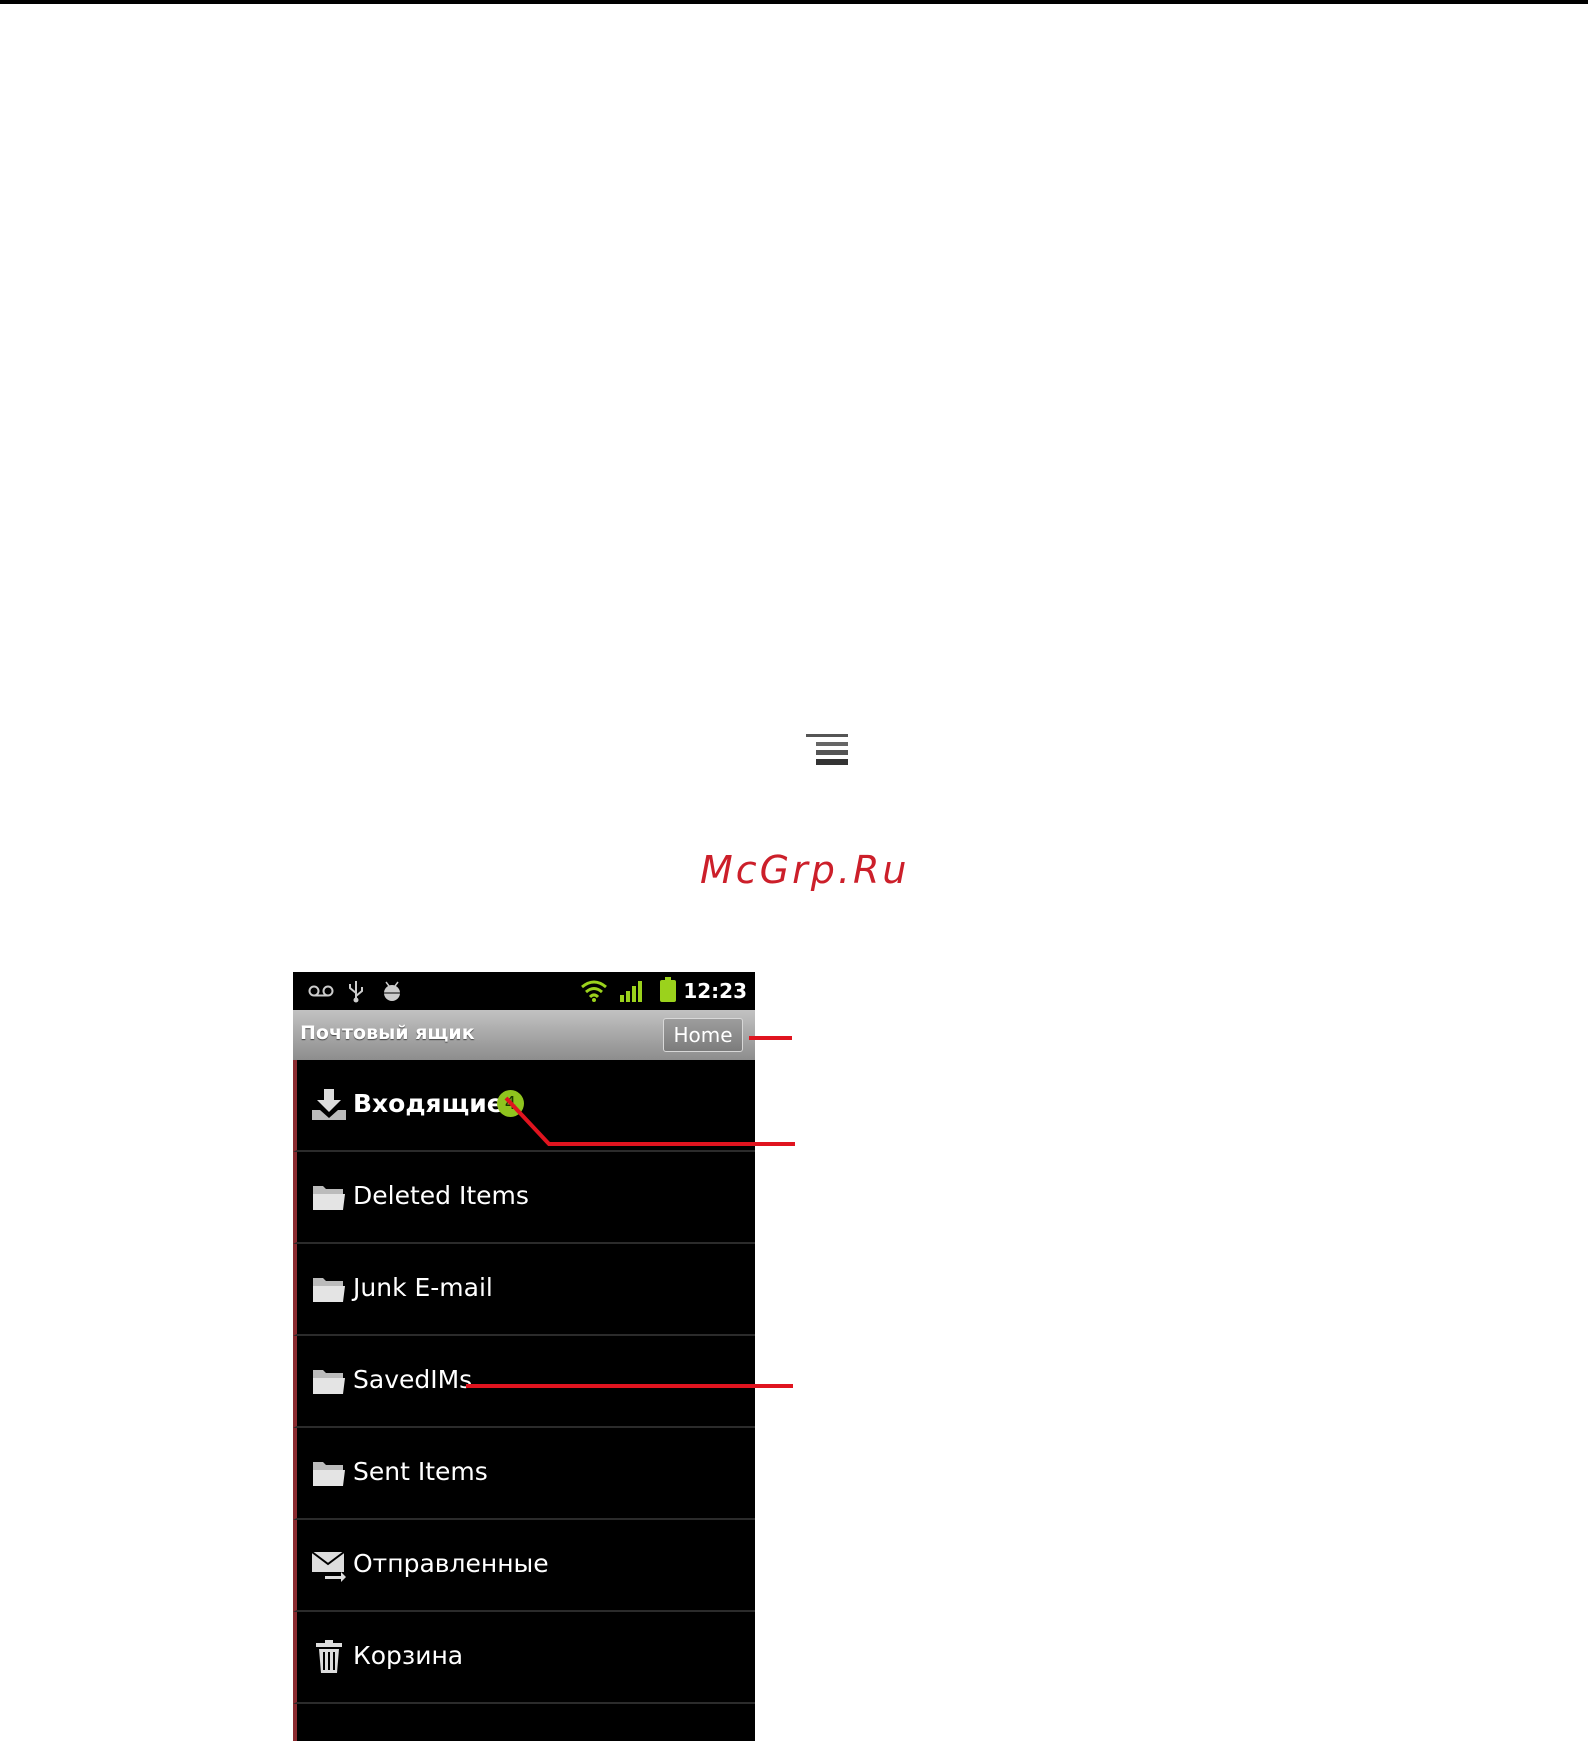  I want to click on status-time: 12:23, so click(715, 991).